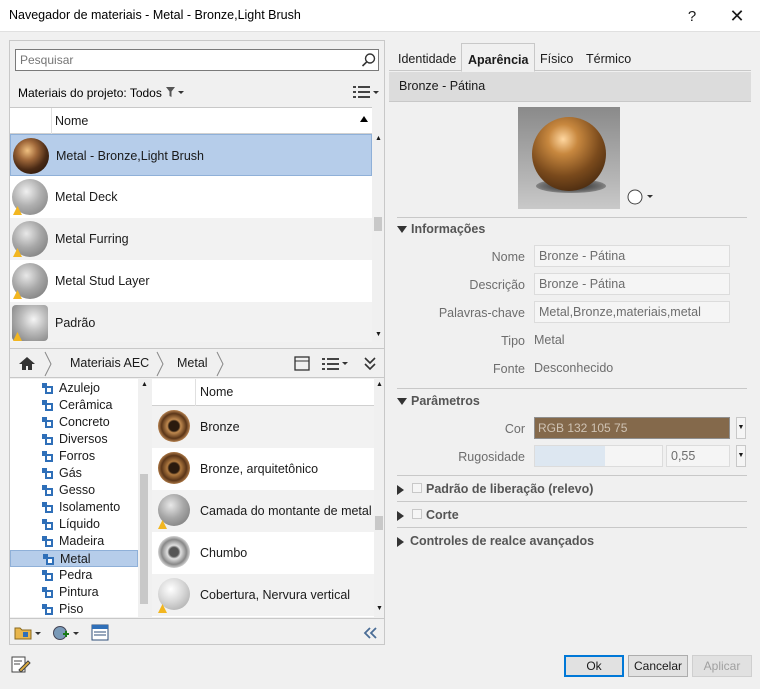 The width and height of the screenshot is (760, 689). What do you see at coordinates (74, 456) in the screenshot?
I see `tree-item: Forros` at bounding box center [74, 456].